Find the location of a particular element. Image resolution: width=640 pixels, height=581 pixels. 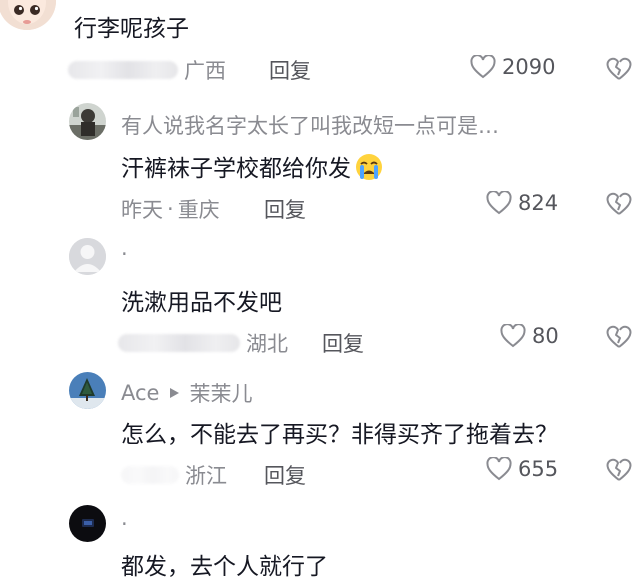

like-button: 655 is located at coordinates (522, 469).